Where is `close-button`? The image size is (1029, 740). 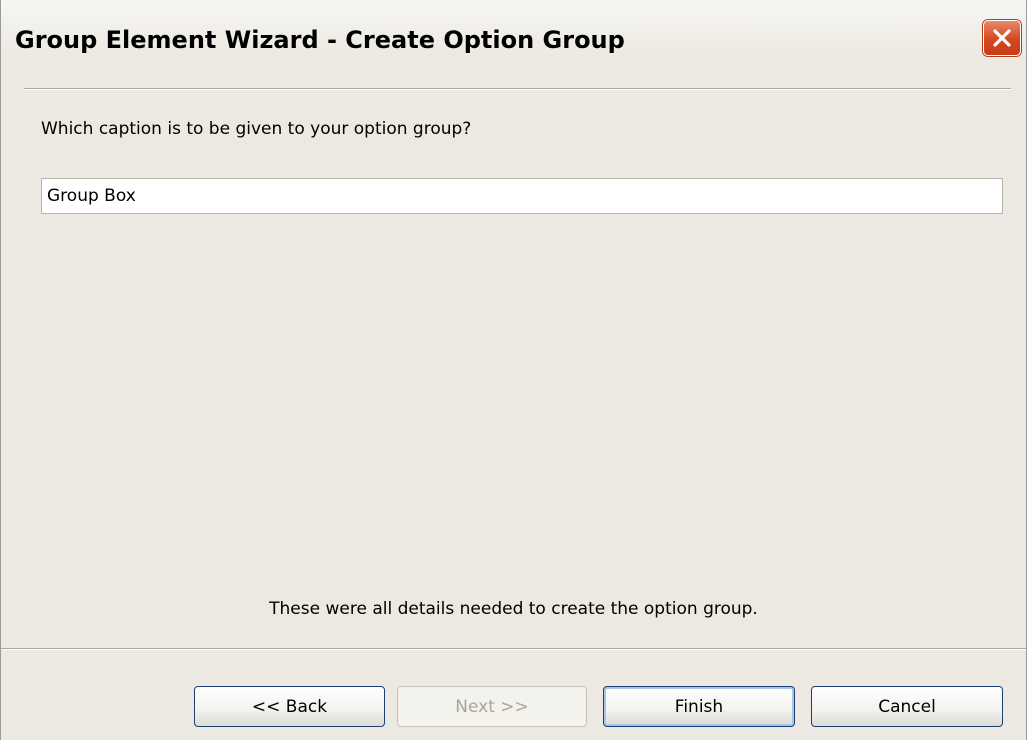
close-button is located at coordinates (1002, 38).